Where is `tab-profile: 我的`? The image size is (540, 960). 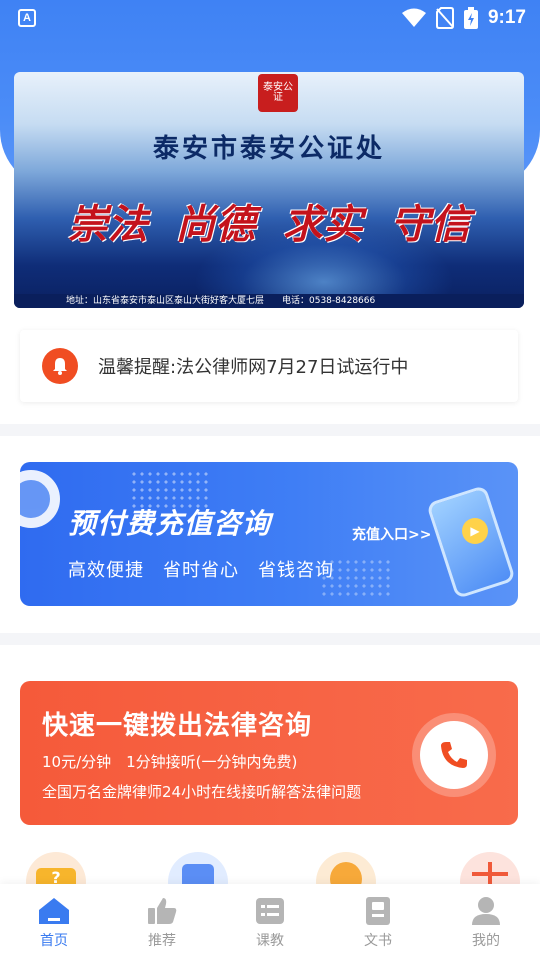
tab-profile: 我的 is located at coordinates (486, 922).